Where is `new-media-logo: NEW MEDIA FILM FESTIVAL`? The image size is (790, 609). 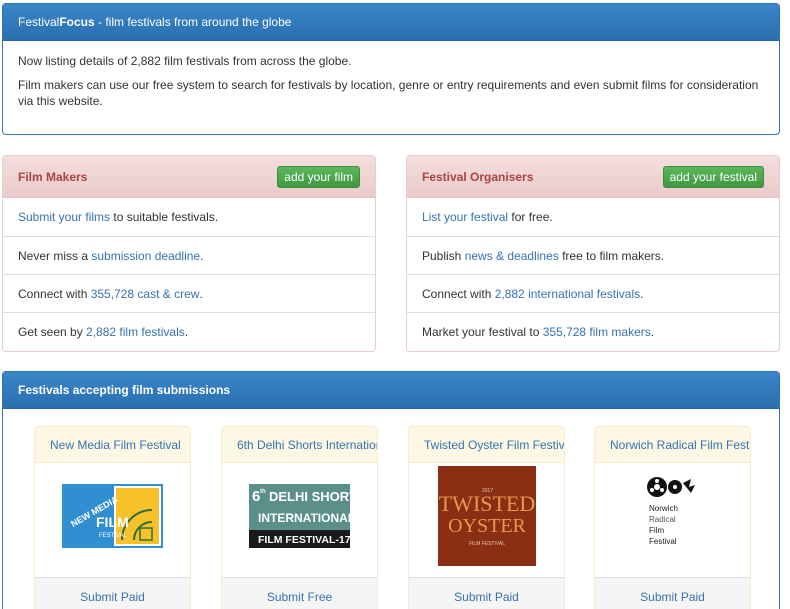
new-media-logo: NEW MEDIA FILM FESTIVAL is located at coordinates (112, 516).